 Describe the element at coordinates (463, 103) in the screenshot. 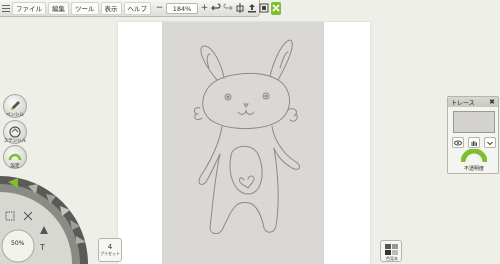

I see `trace-panel-title: トレース` at that location.